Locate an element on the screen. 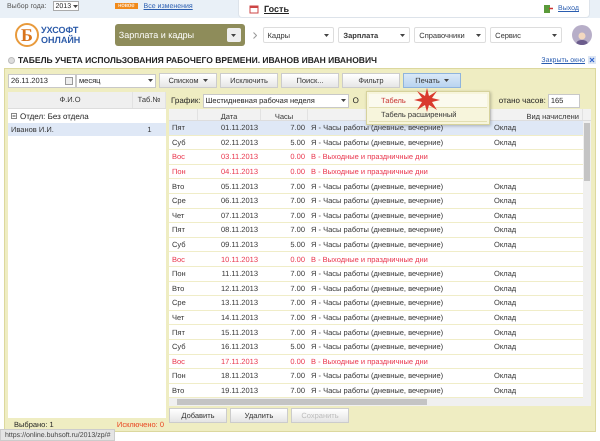 The height and width of the screenshot is (441, 600). schedule-label: График: is located at coordinates (186, 100).